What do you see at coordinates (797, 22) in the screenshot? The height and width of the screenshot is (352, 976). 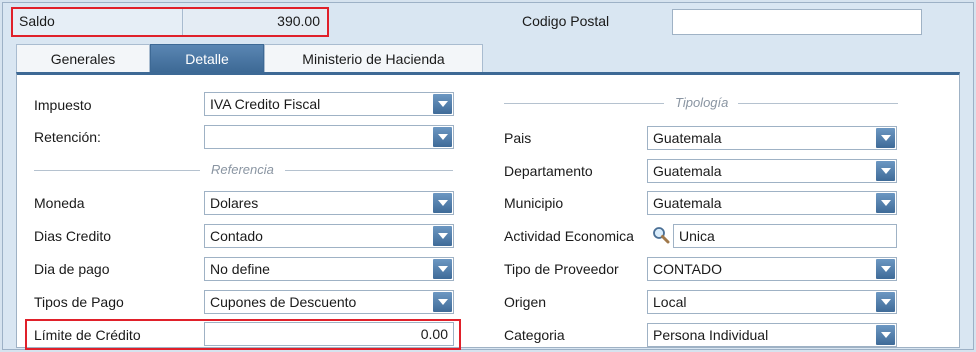 I see `codigo-postal-input` at bounding box center [797, 22].